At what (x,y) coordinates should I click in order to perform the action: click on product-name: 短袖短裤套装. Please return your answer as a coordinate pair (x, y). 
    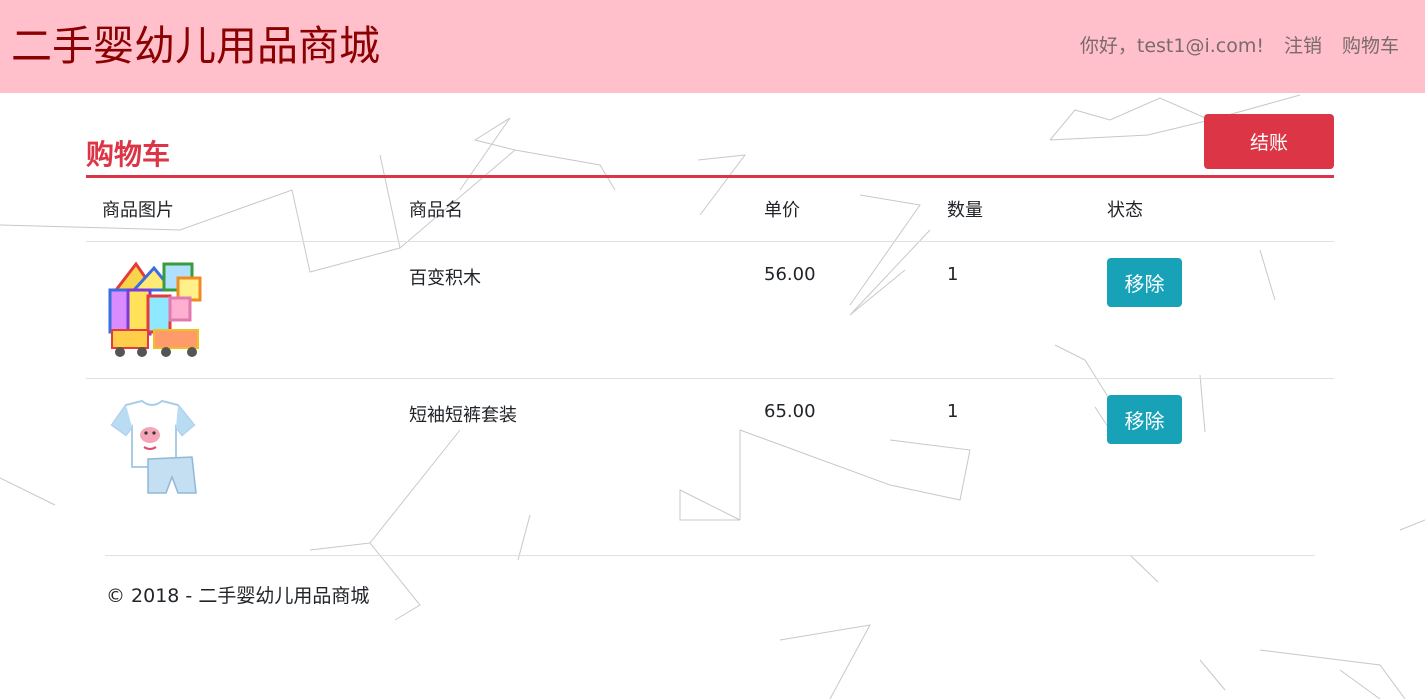
    Looking at the image, I should click on (463, 415).